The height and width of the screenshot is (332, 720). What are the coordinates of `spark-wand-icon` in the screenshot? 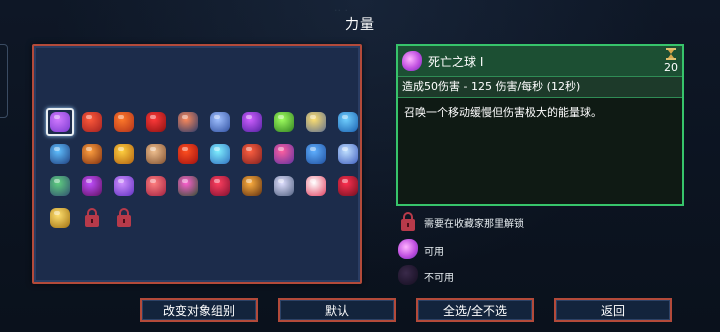 It's located at (284, 186).